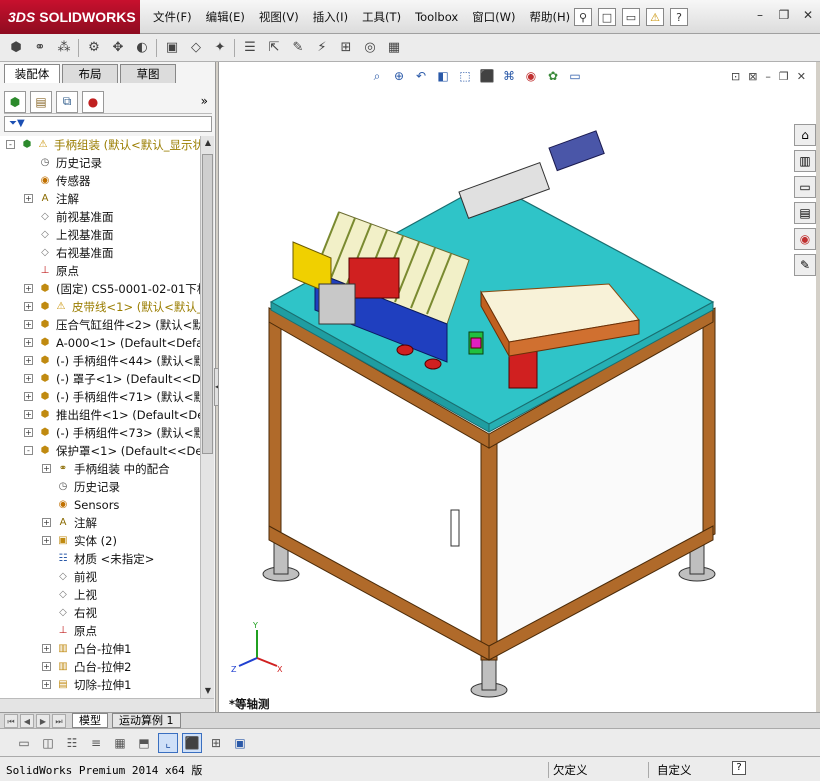 The width and height of the screenshot is (820, 781). What do you see at coordinates (607, 17) in the screenshot?
I see `new-document-icon: □` at bounding box center [607, 17].